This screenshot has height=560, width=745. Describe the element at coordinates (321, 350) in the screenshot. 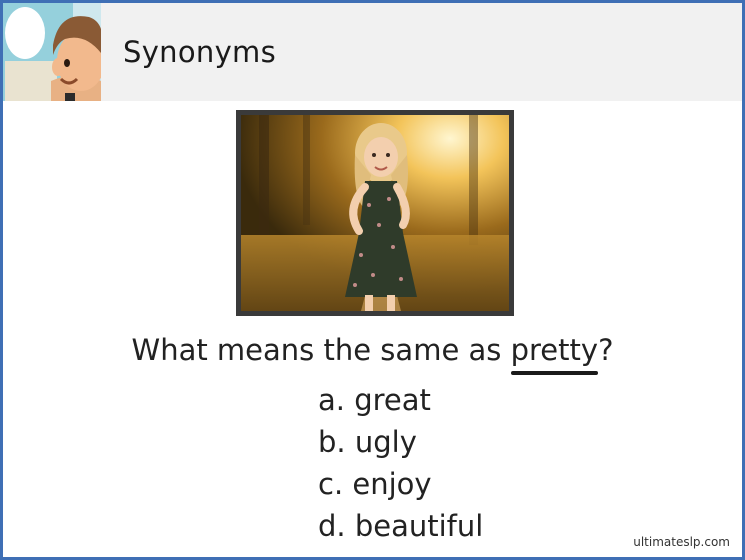

I see `question-prefix: What means the same as` at that location.